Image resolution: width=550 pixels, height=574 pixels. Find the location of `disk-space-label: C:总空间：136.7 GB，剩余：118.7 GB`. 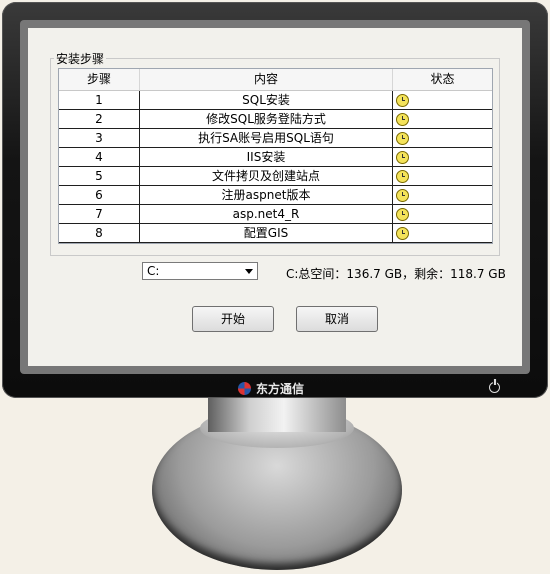

disk-space-label: C:总空间：136.7 GB，剩余：118.7 GB is located at coordinates (396, 274).